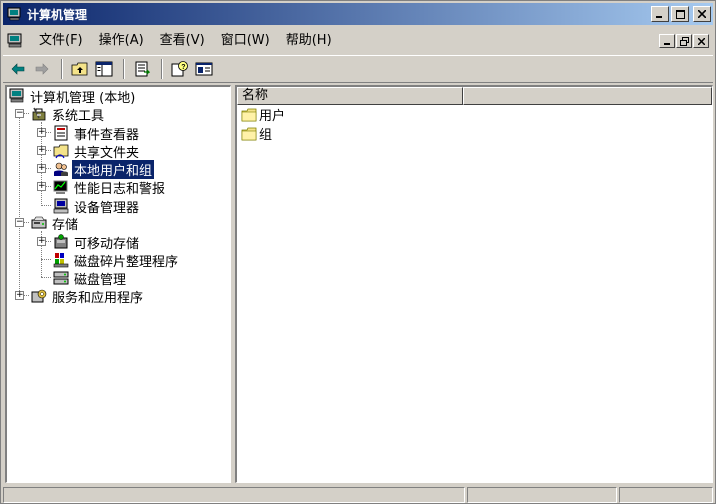 The height and width of the screenshot is (504, 716). I want to click on tree-item-computer-management: 计算机管理 (本地), so click(73, 96).